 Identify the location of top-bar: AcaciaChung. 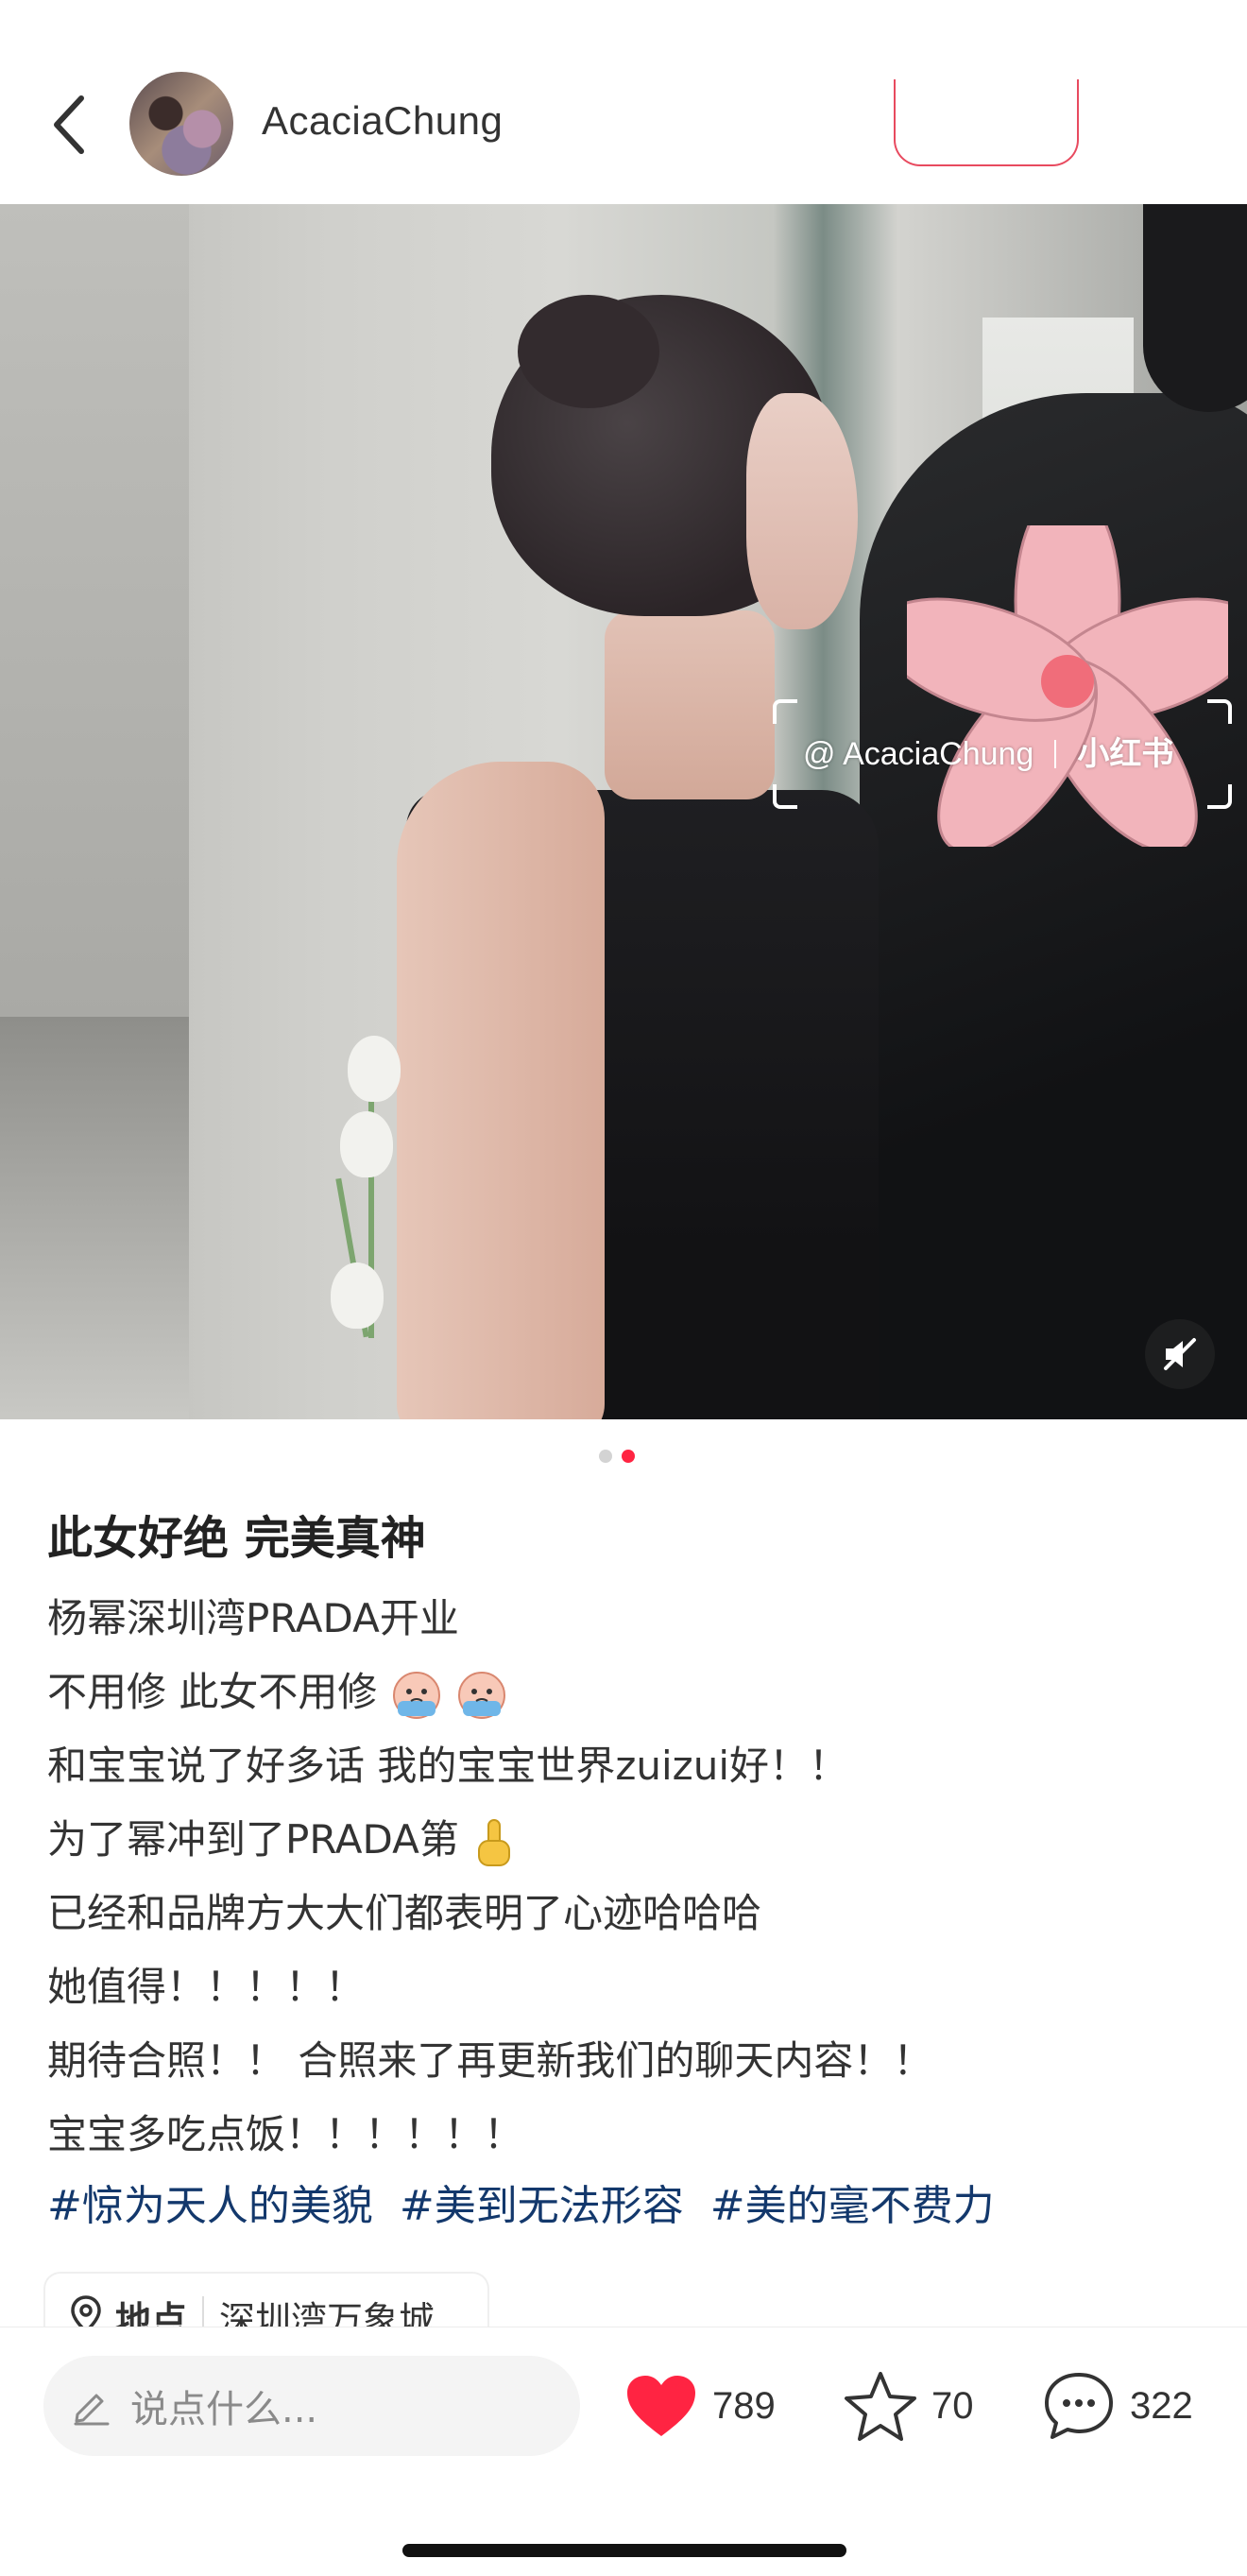
(624, 102).